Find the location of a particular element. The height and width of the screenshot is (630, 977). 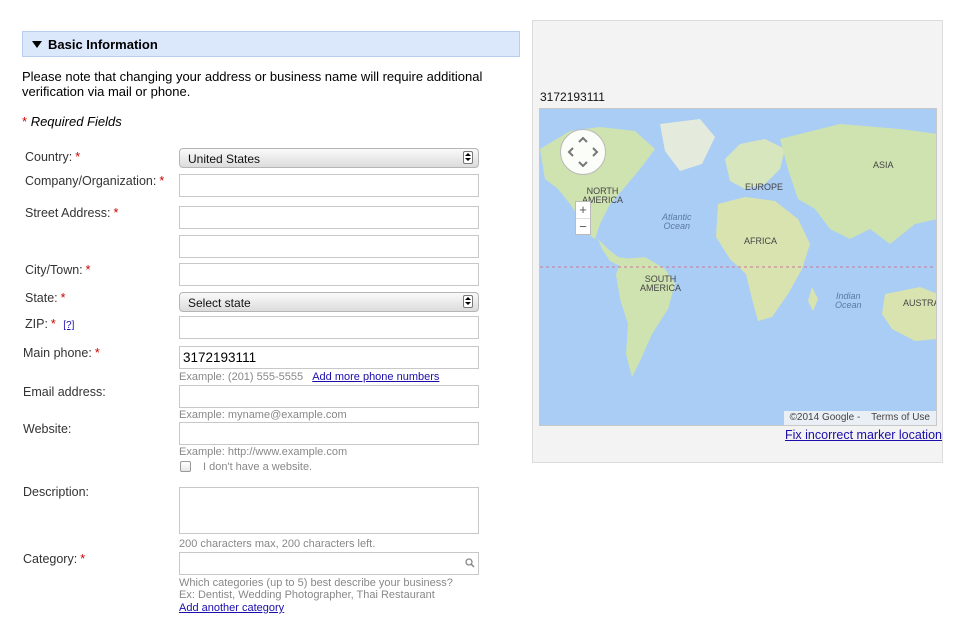

map-attribution: ©2014 Google - Terms of Use is located at coordinates (859, 418).